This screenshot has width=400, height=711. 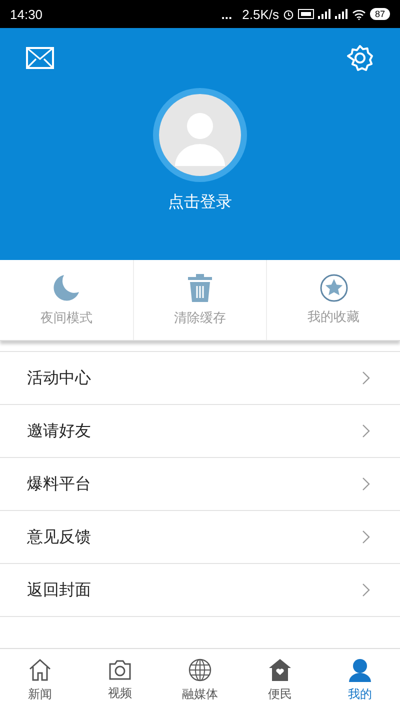 I want to click on nav-tab: 新闻, so click(x=40, y=680).